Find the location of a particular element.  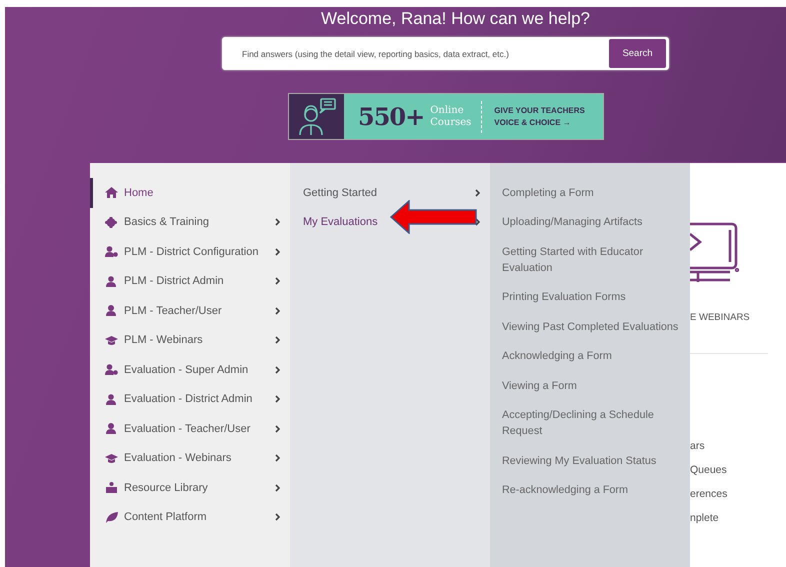

article-link: Completing a Form is located at coordinates (594, 193).